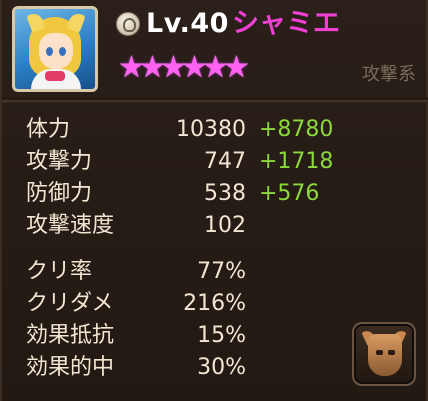  I want to click on stat-base-value: 538, so click(225, 193).